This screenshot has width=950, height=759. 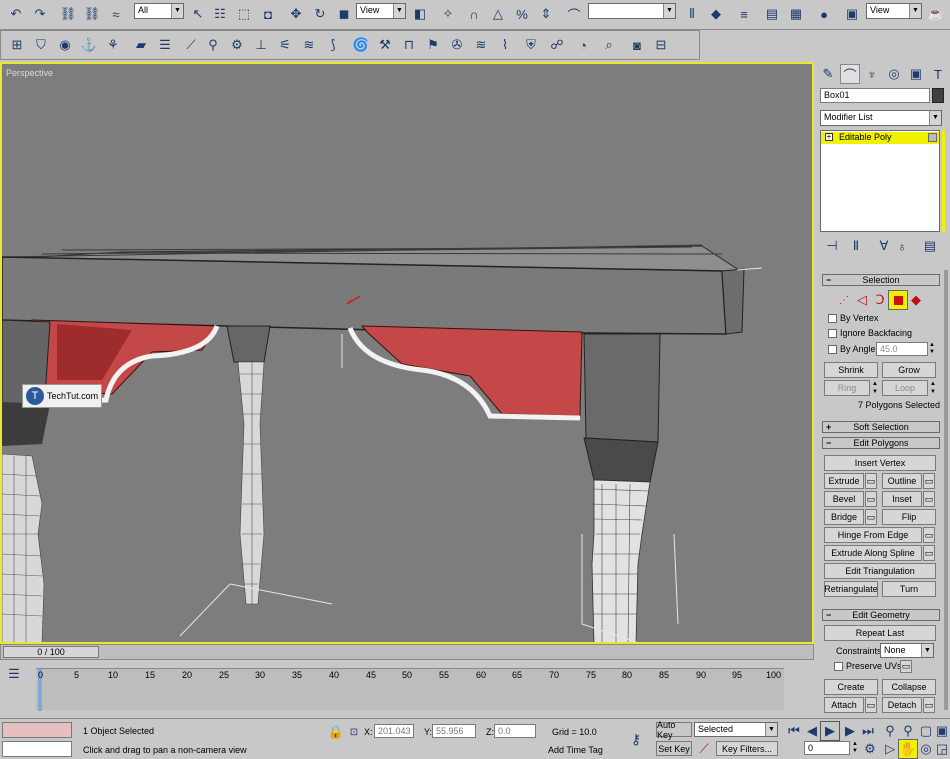 What do you see at coordinates (141, 45) in the screenshot?
I see `camera-icon: ▰` at bounding box center [141, 45].